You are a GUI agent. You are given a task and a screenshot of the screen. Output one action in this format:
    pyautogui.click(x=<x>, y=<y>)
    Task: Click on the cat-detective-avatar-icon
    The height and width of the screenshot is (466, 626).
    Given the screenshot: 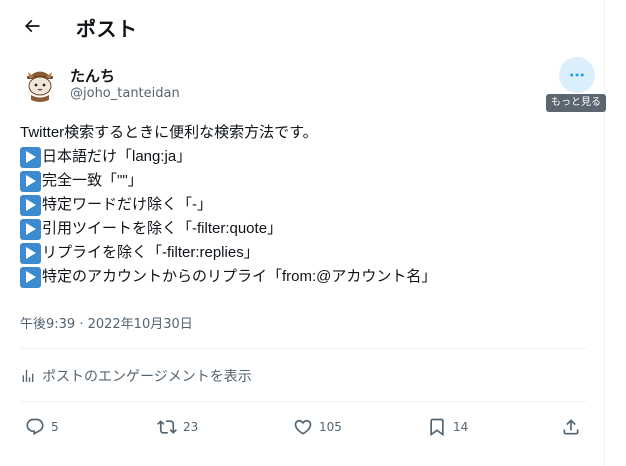 What is the action you would take?
    pyautogui.click(x=40, y=82)
    